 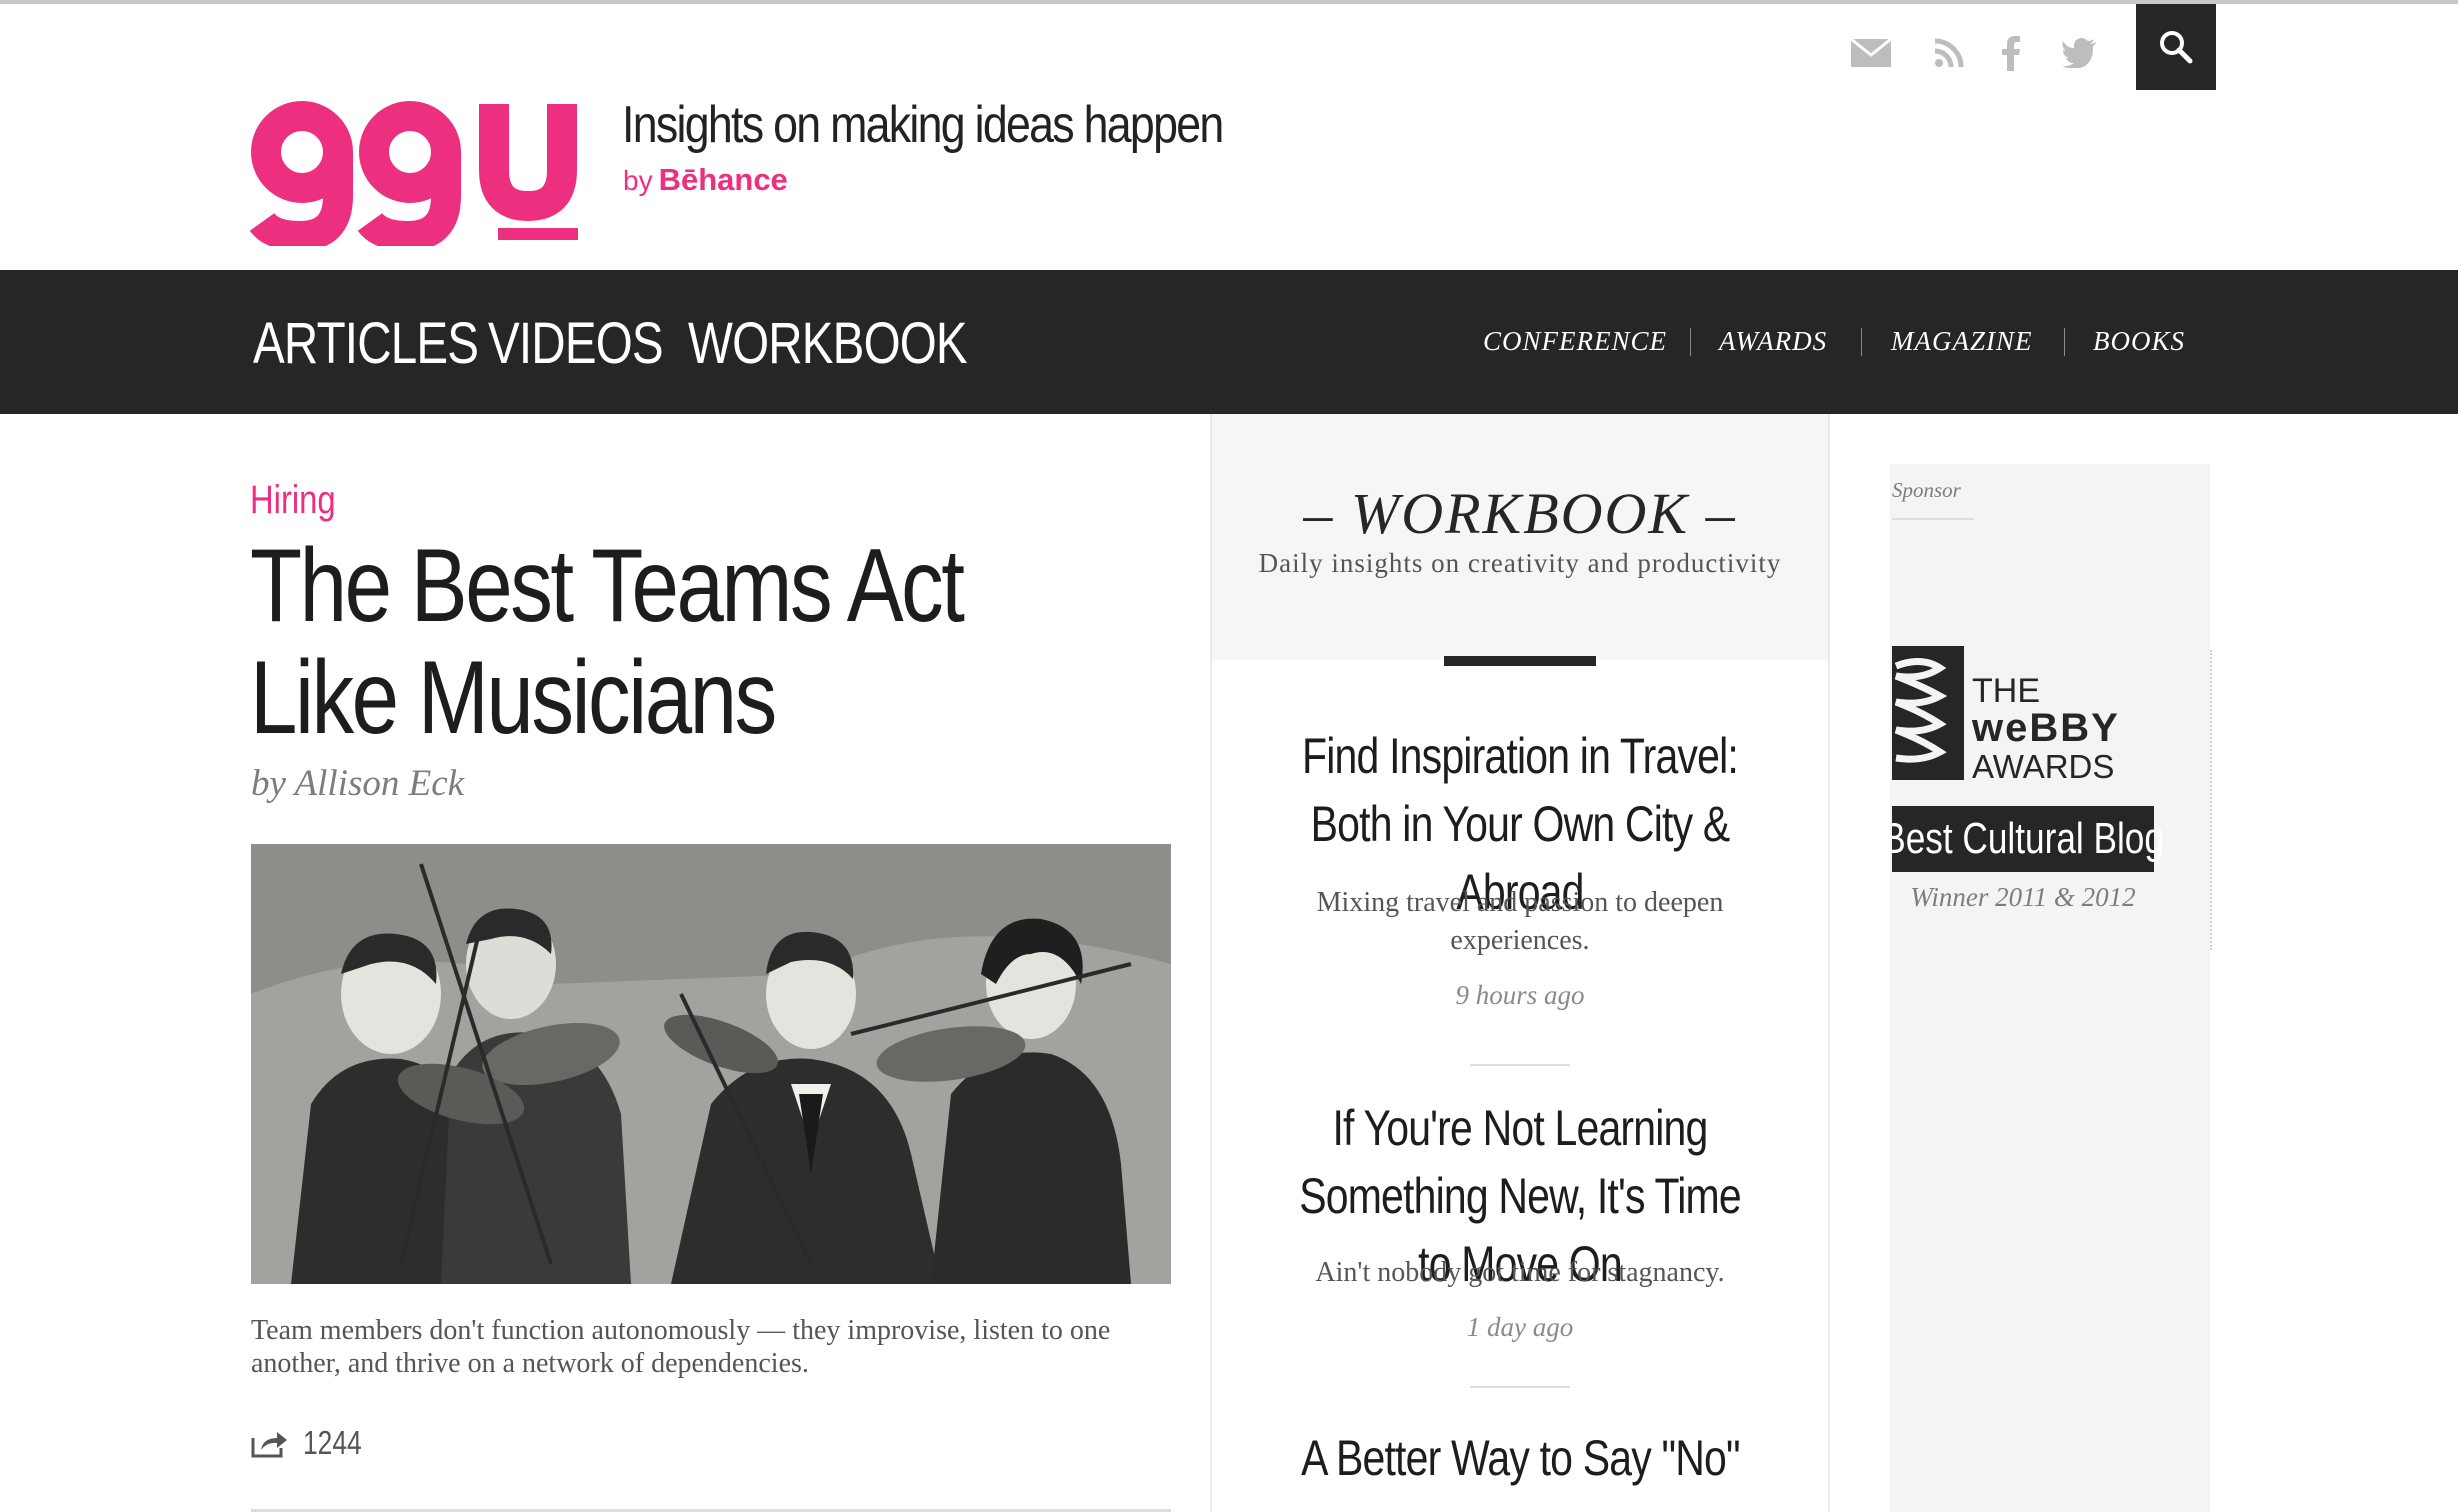 What do you see at coordinates (293, 500) in the screenshot?
I see `article-category: Hiring` at bounding box center [293, 500].